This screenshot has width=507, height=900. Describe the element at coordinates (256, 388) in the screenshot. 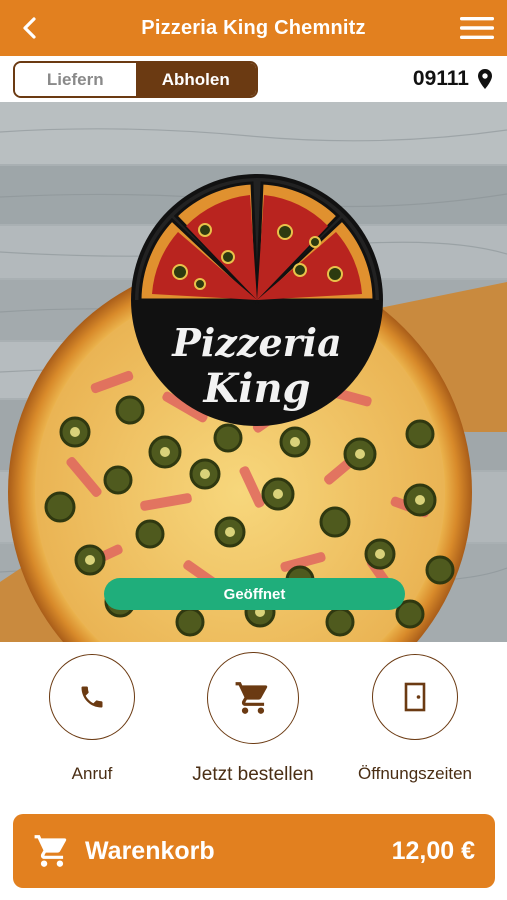

I see `logo-text-line2: King` at that location.